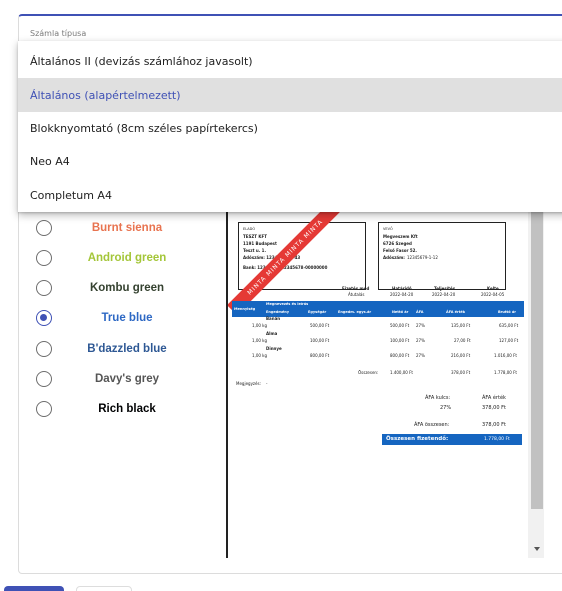 Image resolution: width=562 pixels, height=591 pixels. Describe the element at coordinates (104, 588) in the screenshot. I see `secondary-button` at that location.